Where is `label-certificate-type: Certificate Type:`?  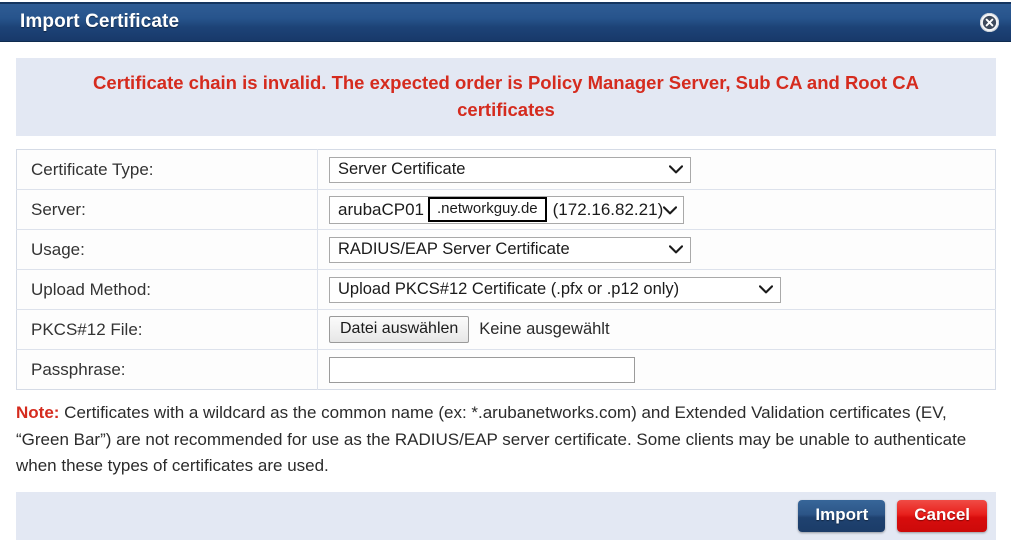
label-certificate-type: Certificate Type: is located at coordinates (167, 169).